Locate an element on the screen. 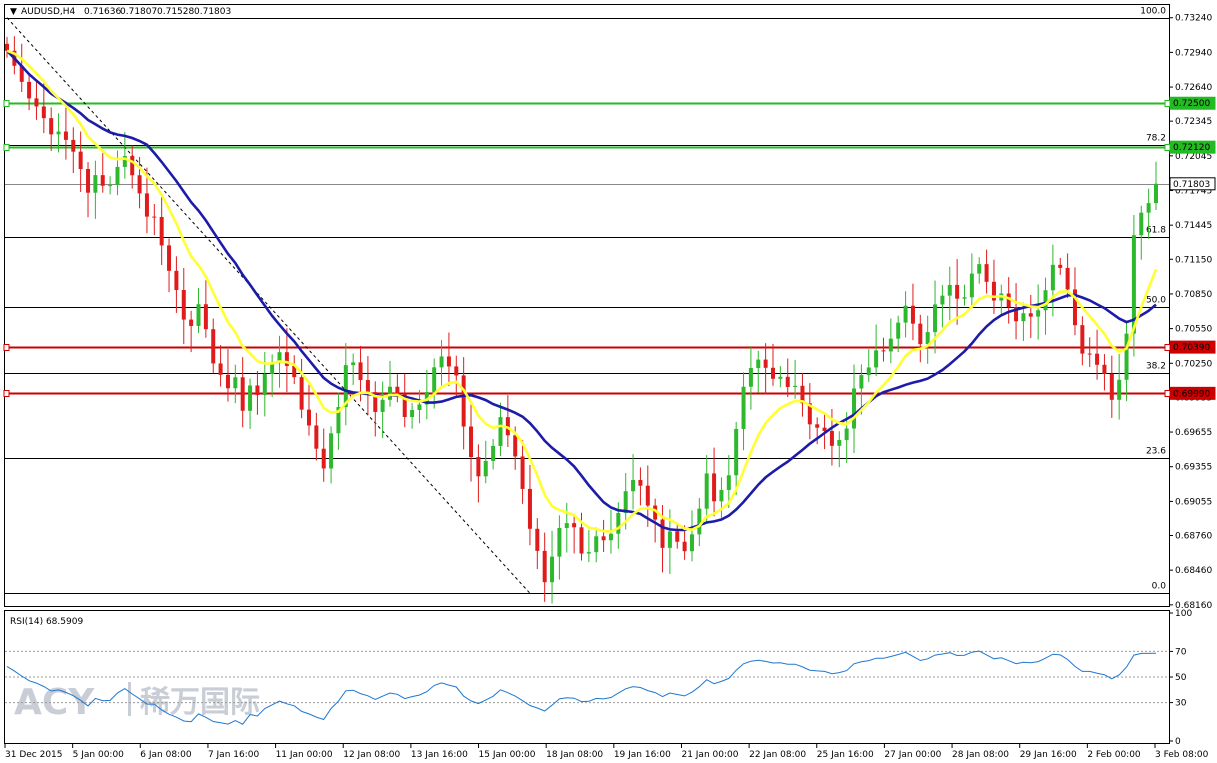  header-close: 0.71803 is located at coordinates (212, 12).